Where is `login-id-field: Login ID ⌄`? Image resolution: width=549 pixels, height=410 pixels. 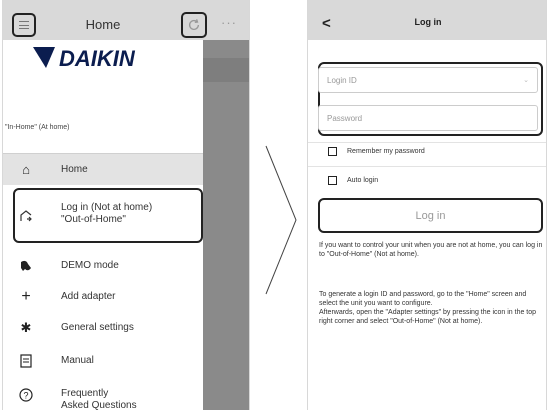
login-id-field: Login ID ⌄ is located at coordinates (428, 80).